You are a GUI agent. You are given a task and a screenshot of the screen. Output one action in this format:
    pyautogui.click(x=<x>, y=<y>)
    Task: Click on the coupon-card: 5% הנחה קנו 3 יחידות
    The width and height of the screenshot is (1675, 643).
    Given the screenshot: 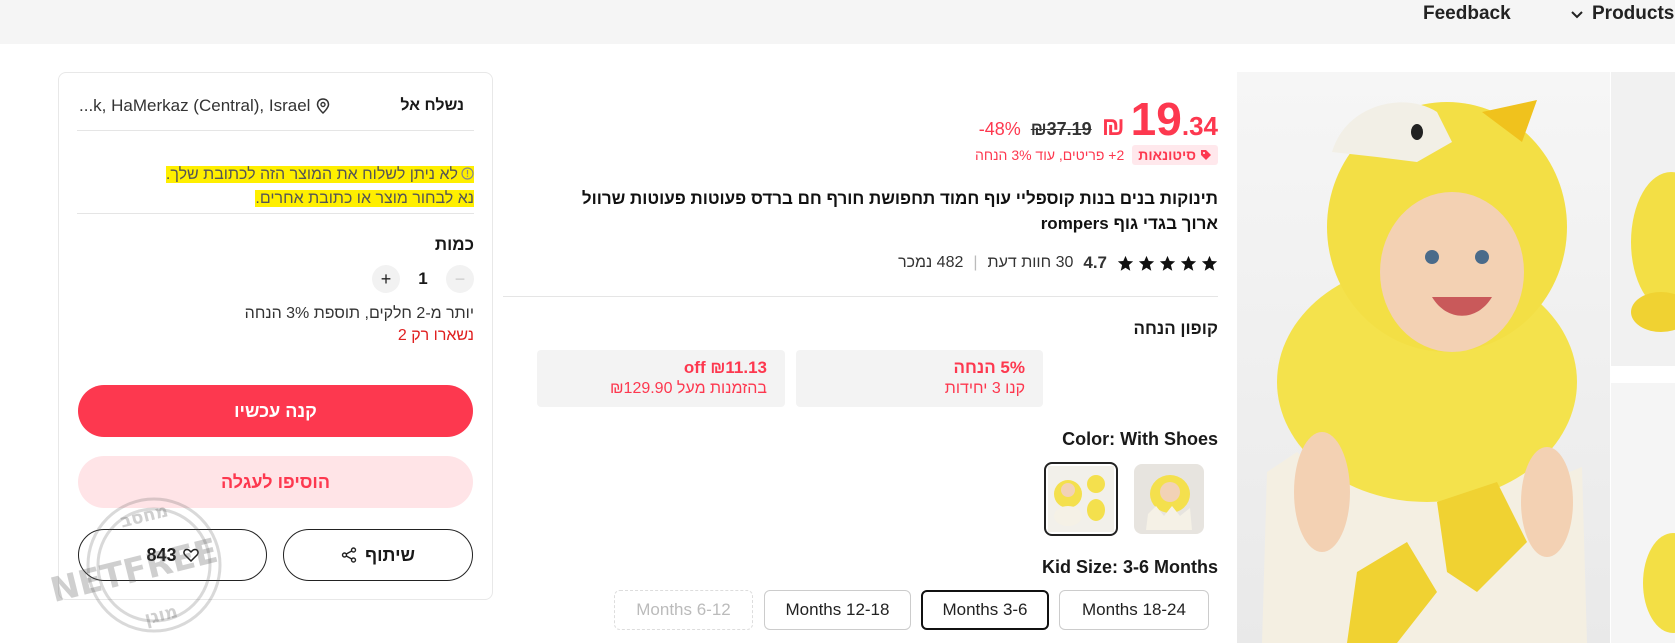 What is the action you would take?
    pyautogui.click(x=919, y=378)
    